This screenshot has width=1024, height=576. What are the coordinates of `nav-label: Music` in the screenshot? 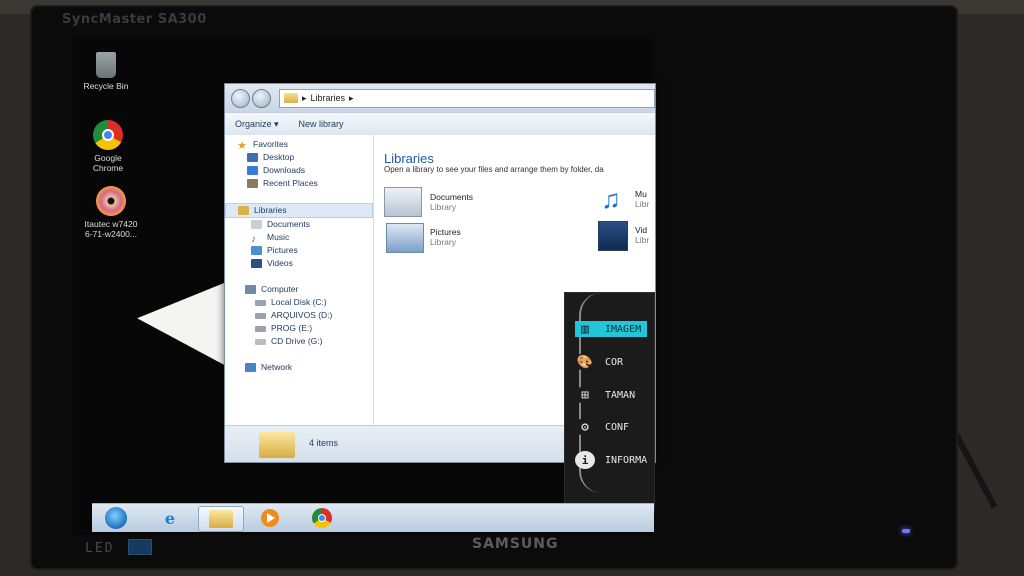 It's located at (278, 237).